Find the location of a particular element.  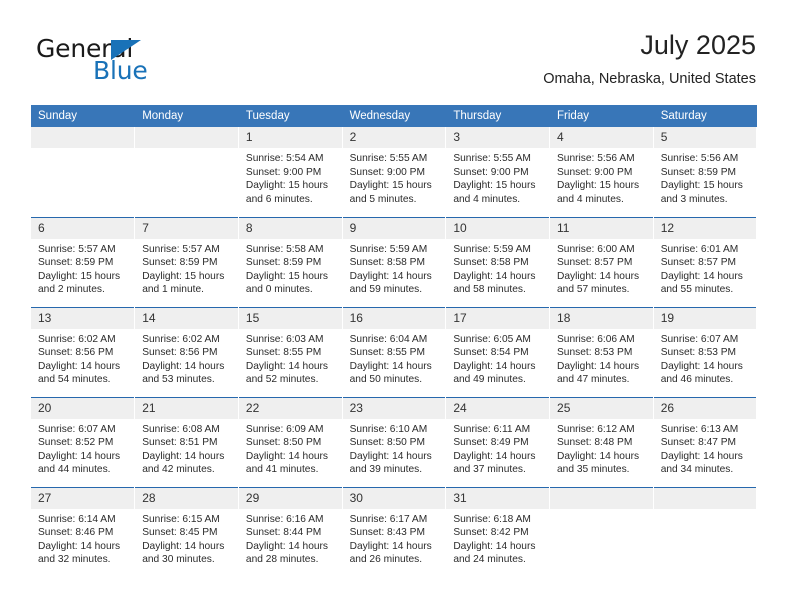

sunset-text: Sunset: 8:55 PM is located at coordinates (387, 353).